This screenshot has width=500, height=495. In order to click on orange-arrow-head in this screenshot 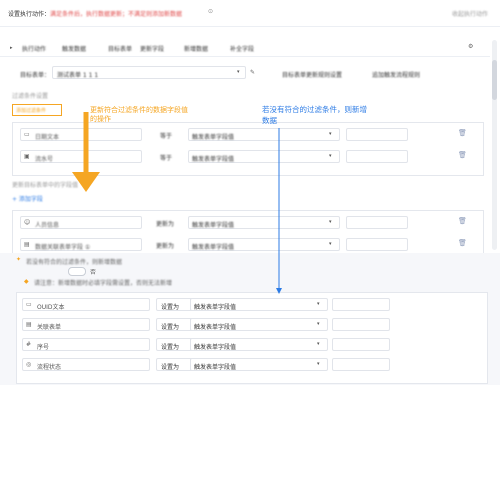, I will do `click(86, 182)`.